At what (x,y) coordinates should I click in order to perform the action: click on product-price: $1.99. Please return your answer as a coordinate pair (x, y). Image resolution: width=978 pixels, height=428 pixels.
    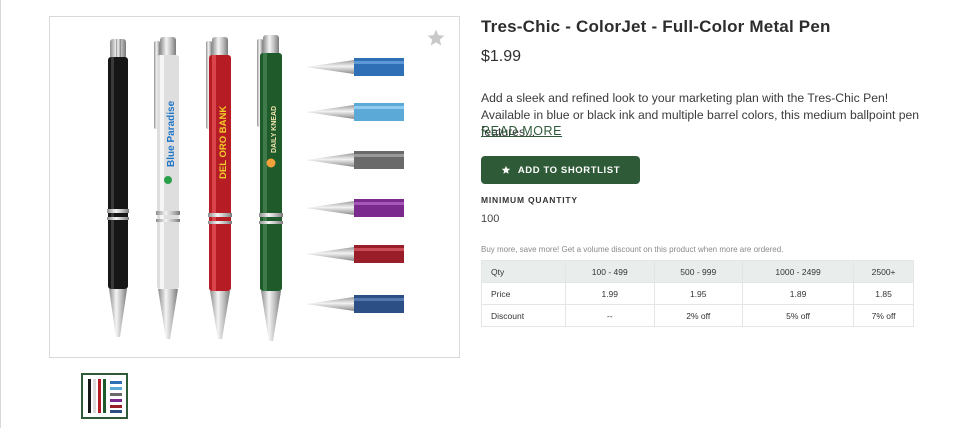
    Looking at the image, I should click on (501, 56).